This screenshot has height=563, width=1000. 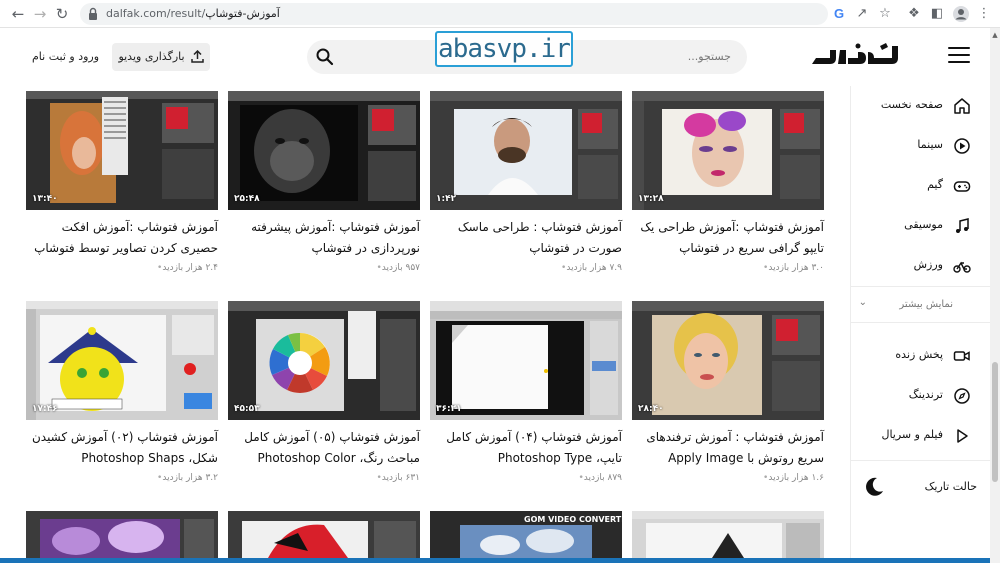 What do you see at coordinates (995, 35) in the screenshot?
I see `scroll-up-arrow-icon: ▲` at bounding box center [995, 35].